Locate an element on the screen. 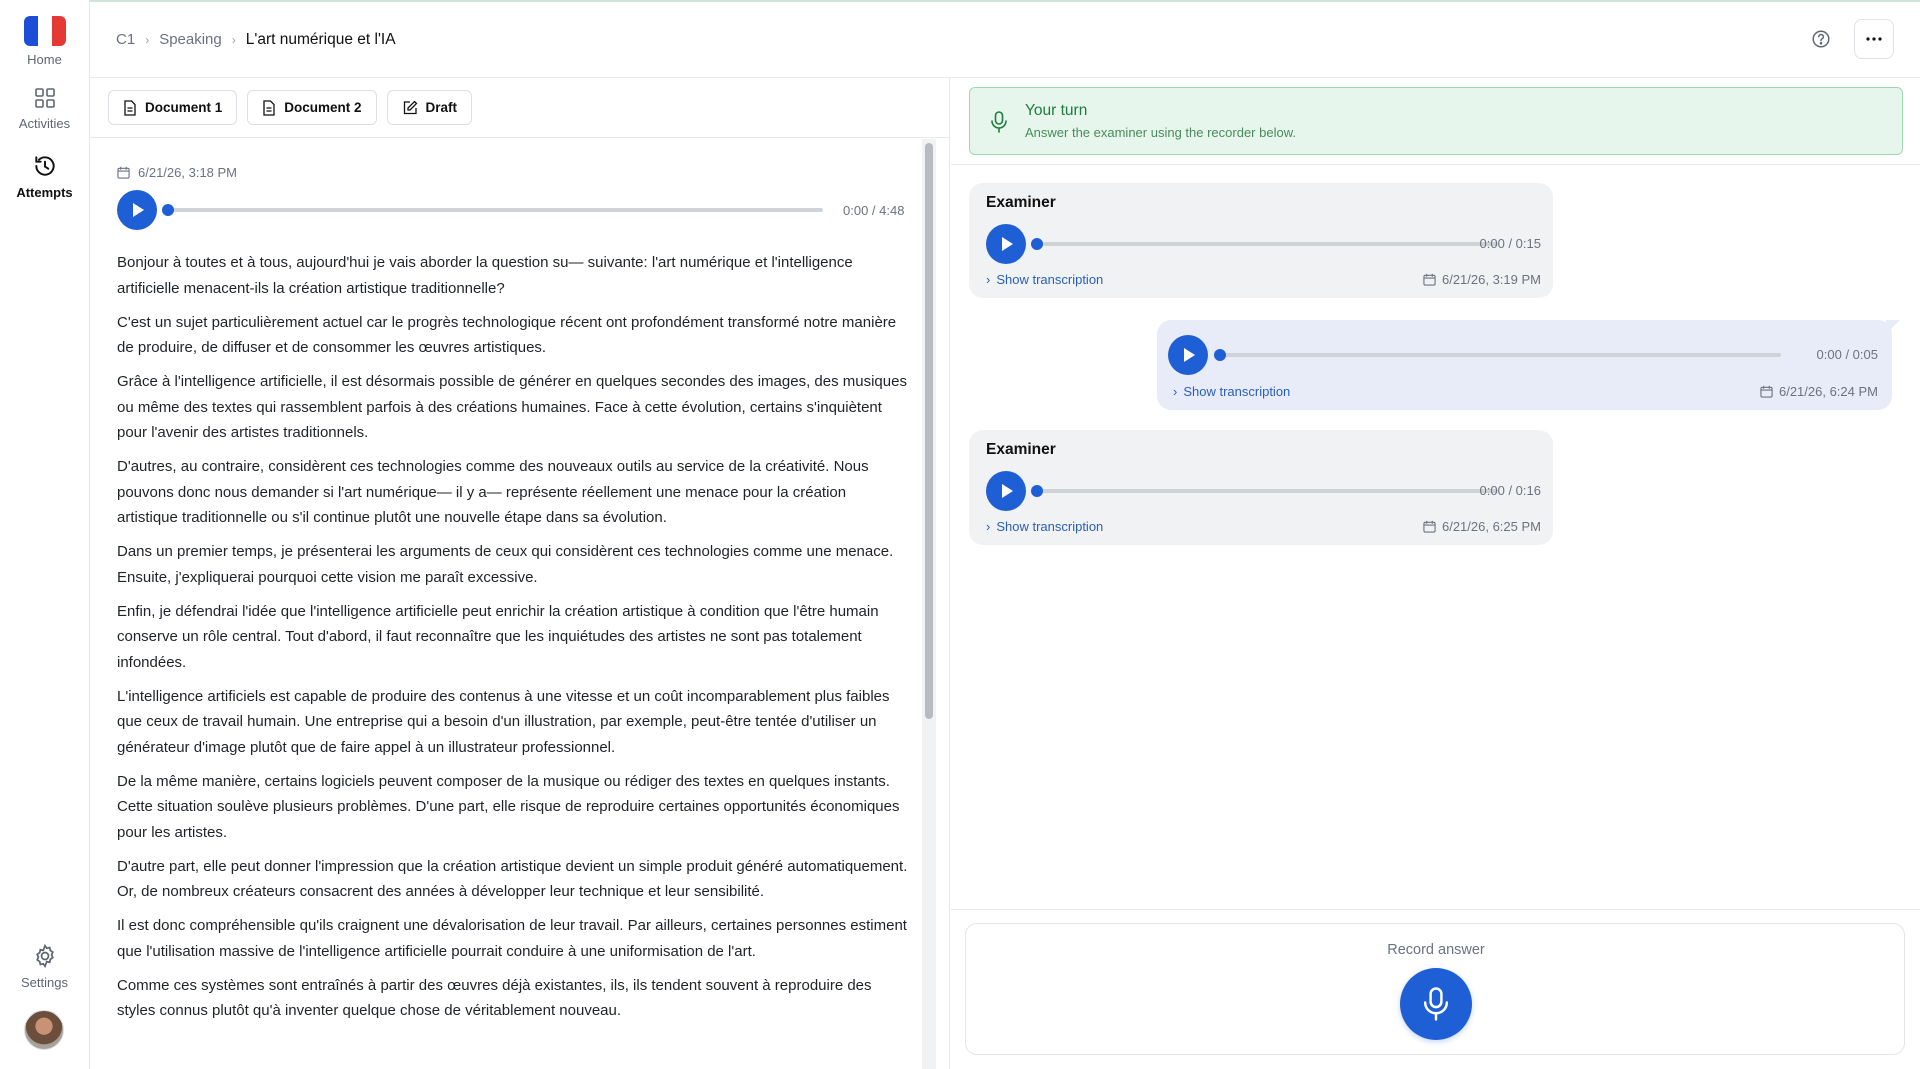 The height and width of the screenshot is (1069, 1920). record-answer-label: Record answer is located at coordinates (1436, 950).